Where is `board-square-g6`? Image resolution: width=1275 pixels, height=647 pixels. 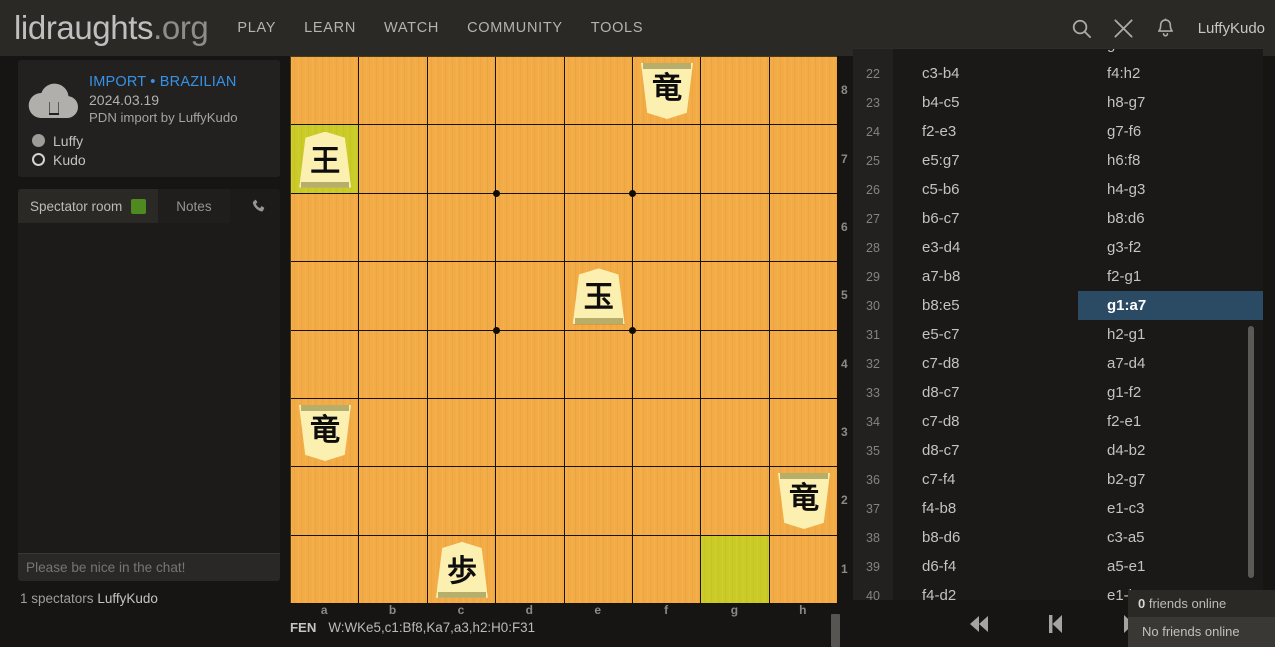 board-square-g6 is located at coordinates (735, 228).